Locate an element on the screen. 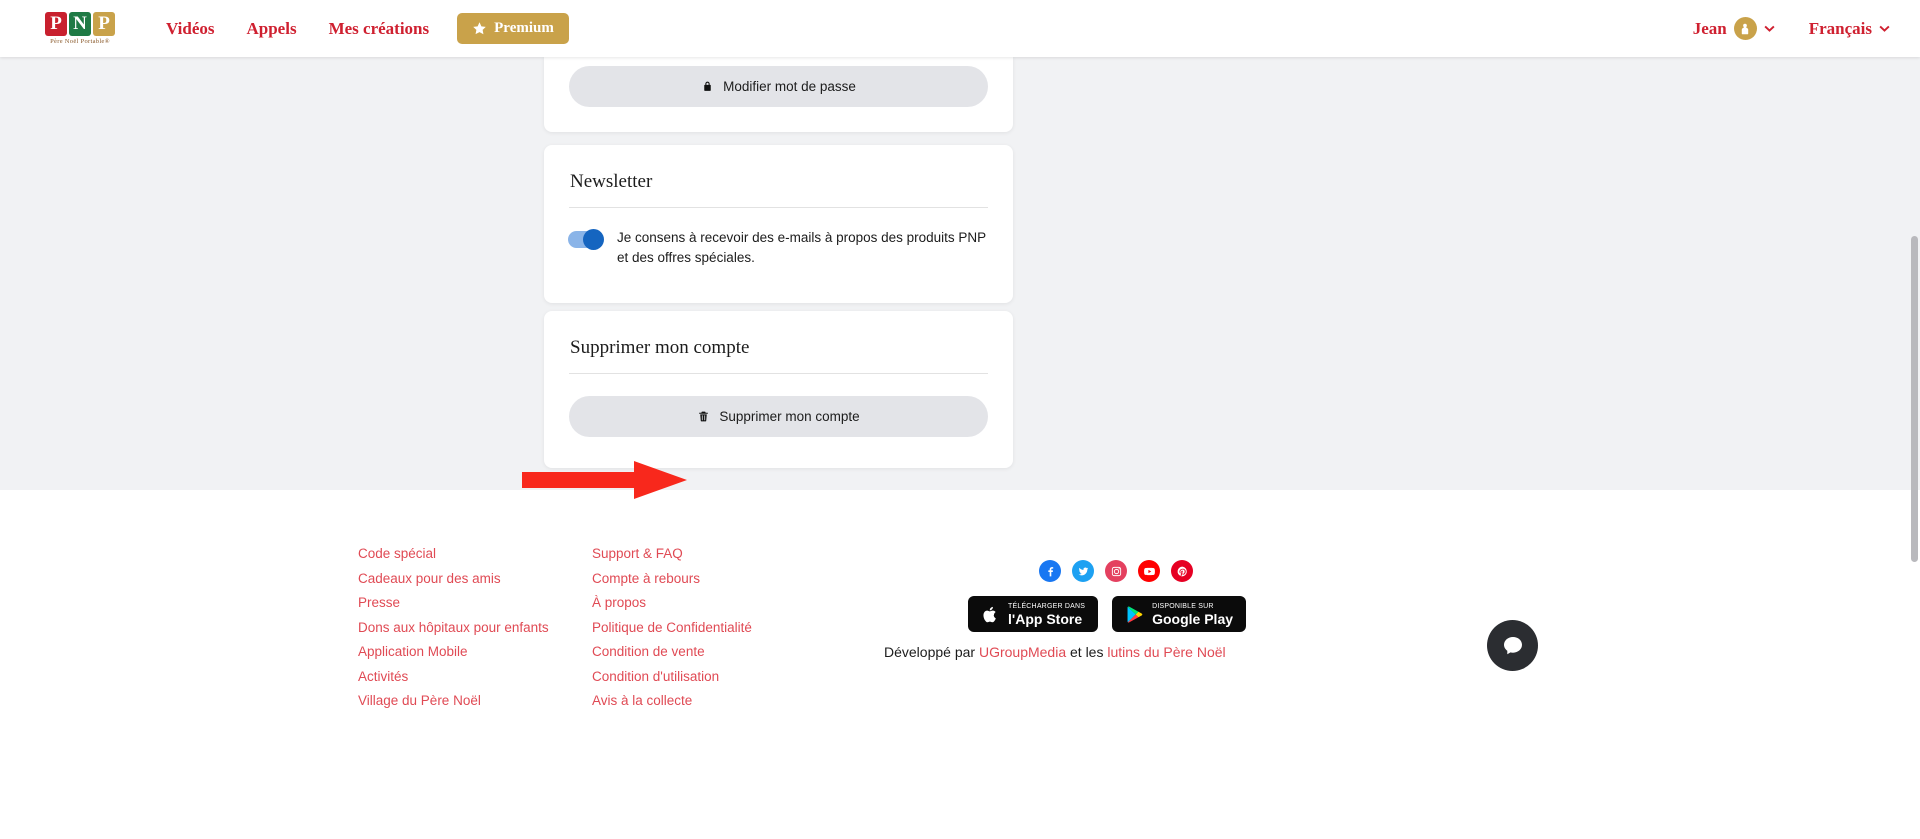  pinterest-icon is located at coordinates (1182, 571).